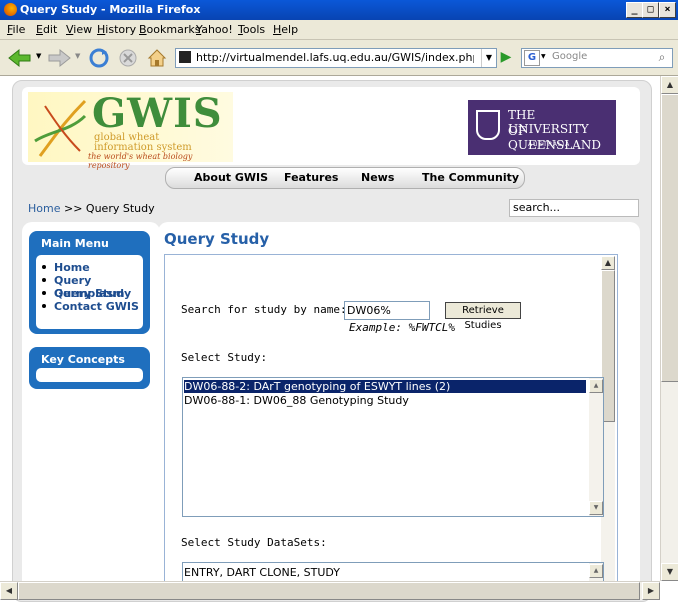 The image size is (678, 602). What do you see at coordinates (96, 306) in the screenshot?
I see `menu-link-contact: Contact GWIS` at bounding box center [96, 306].